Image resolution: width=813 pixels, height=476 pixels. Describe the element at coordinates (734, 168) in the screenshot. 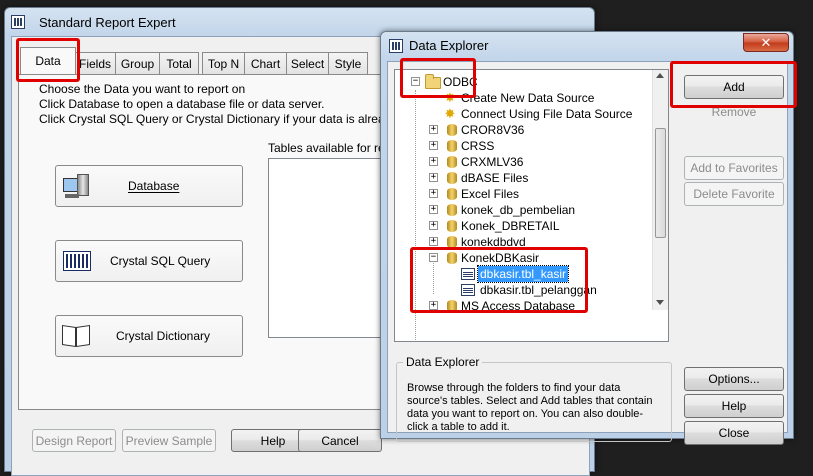

I see `add-to-favorites-button: Add to Favorites` at that location.